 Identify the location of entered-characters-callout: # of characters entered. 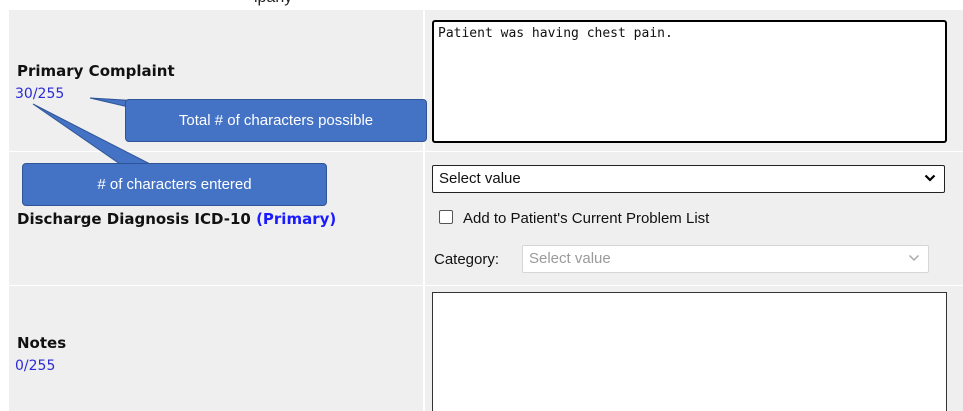
(174, 184).